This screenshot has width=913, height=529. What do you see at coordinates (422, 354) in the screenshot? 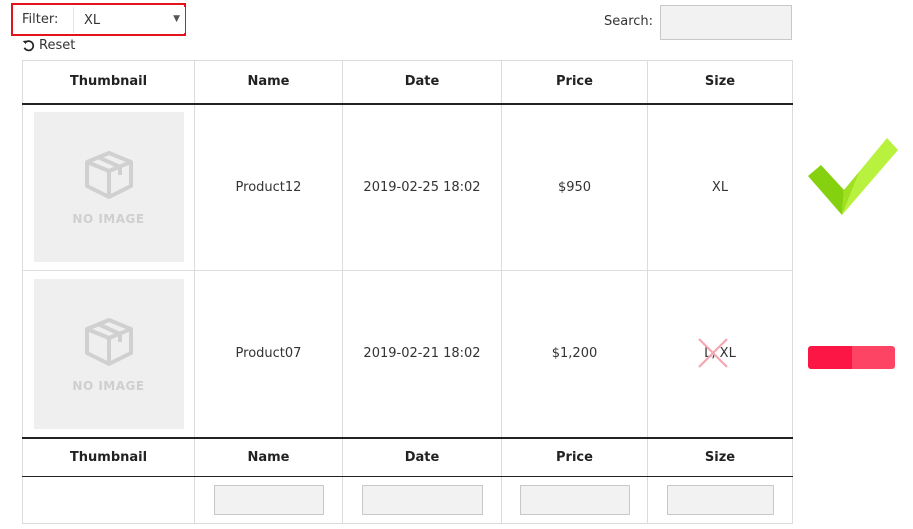
I see `product-date: 2019-02-21 18:02` at bounding box center [422, 354].